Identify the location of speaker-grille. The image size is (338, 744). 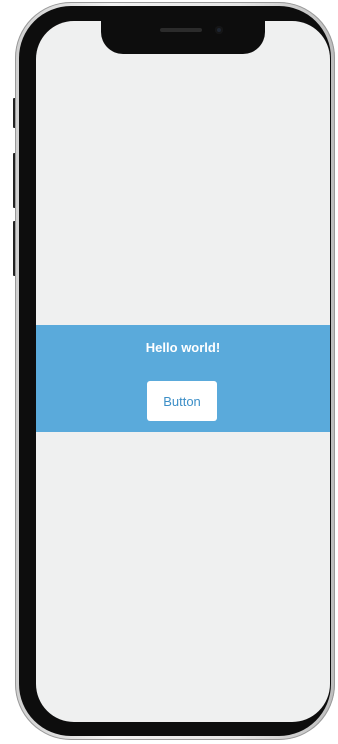
(181, 30).